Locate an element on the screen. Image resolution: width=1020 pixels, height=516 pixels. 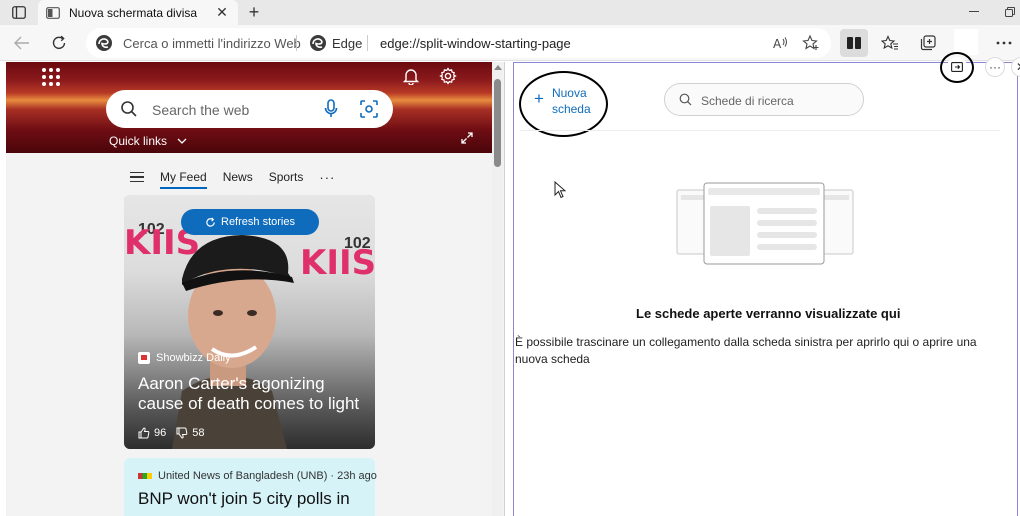
quick-links-toggle: Quick links is located at coordinates (148, 141).